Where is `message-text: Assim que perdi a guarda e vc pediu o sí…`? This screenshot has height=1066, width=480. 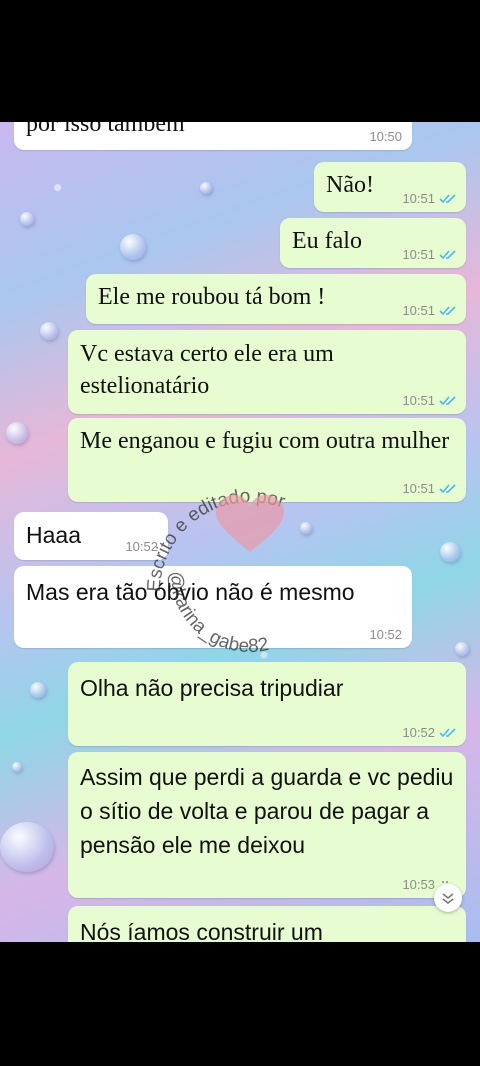
message-text: Assim que perdi a guarda e vc pediu o sí… is located at coordinates (267, 811).